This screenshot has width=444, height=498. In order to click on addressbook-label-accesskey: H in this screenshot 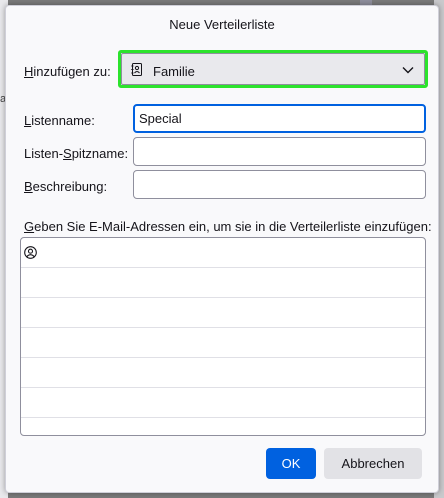, I will do `click(29, 71)`.